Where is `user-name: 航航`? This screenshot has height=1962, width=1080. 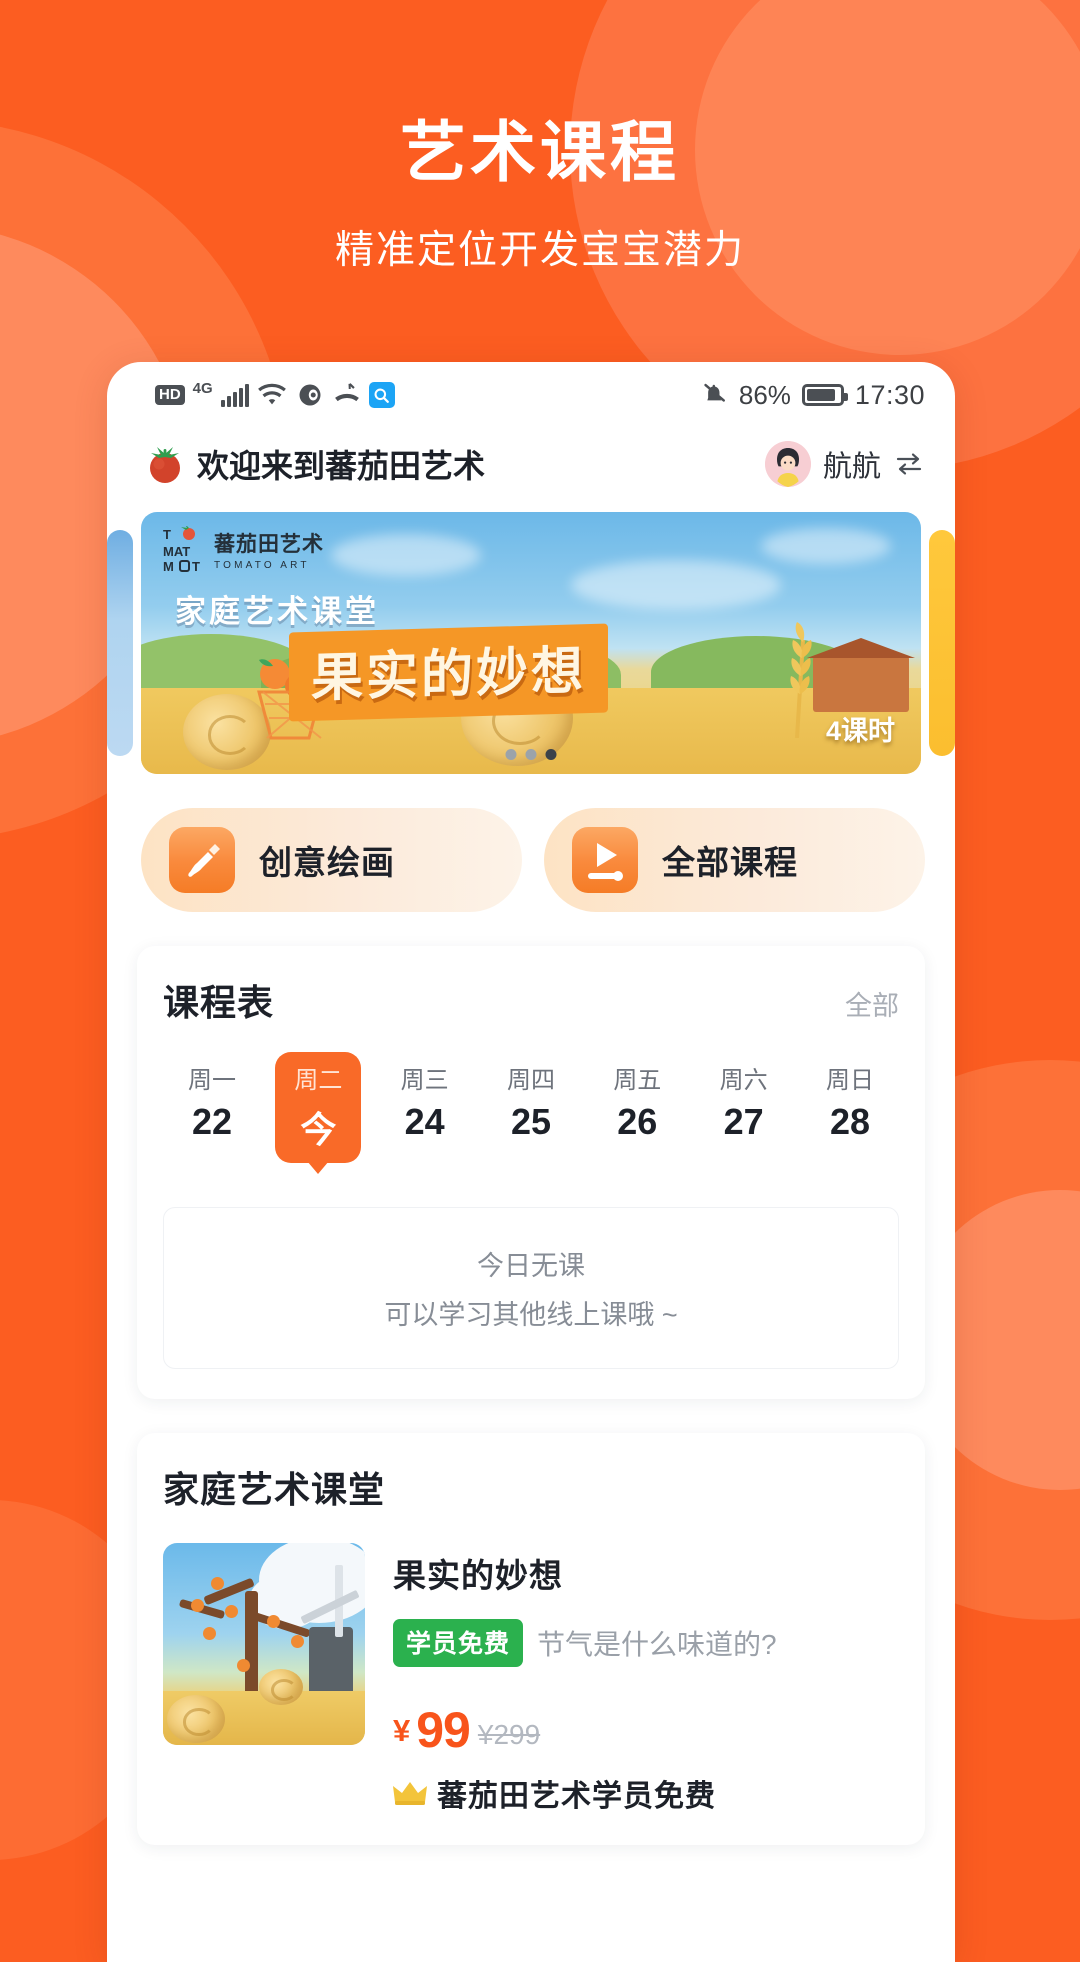 user-name: 航航 is located at coordinates (851, 467).